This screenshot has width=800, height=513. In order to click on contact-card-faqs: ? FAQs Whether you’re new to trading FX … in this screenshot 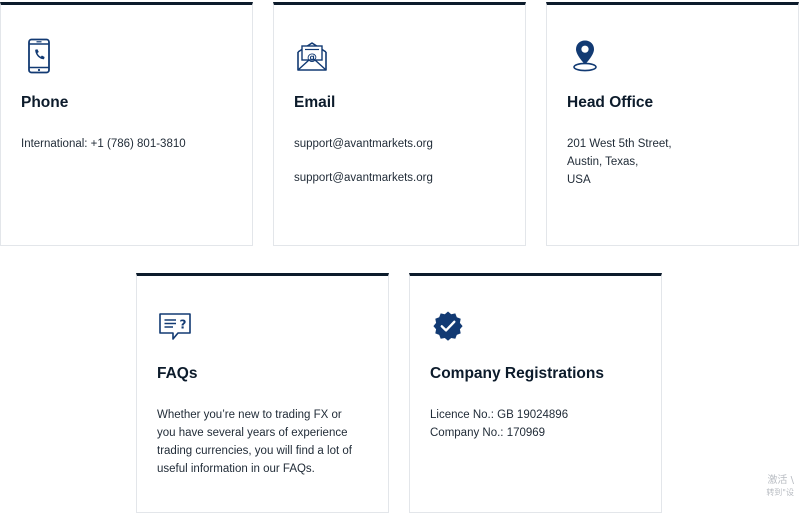, I will do `click(262, 393)`.